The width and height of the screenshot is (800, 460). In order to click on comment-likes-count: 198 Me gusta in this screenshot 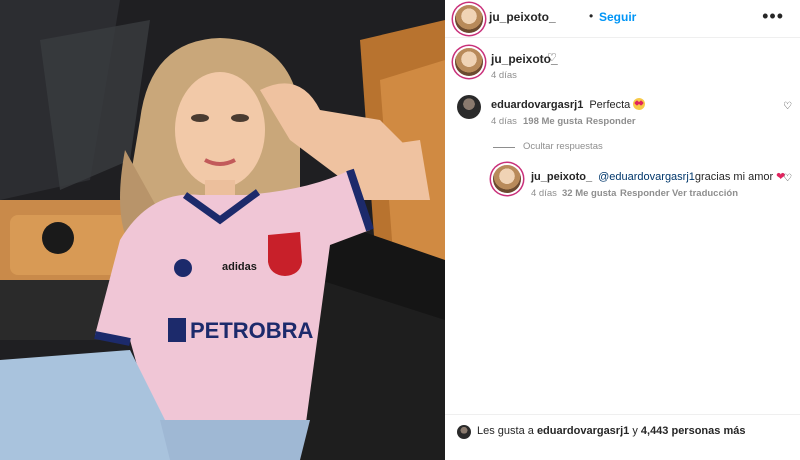, I will do `click(553, 121)`.